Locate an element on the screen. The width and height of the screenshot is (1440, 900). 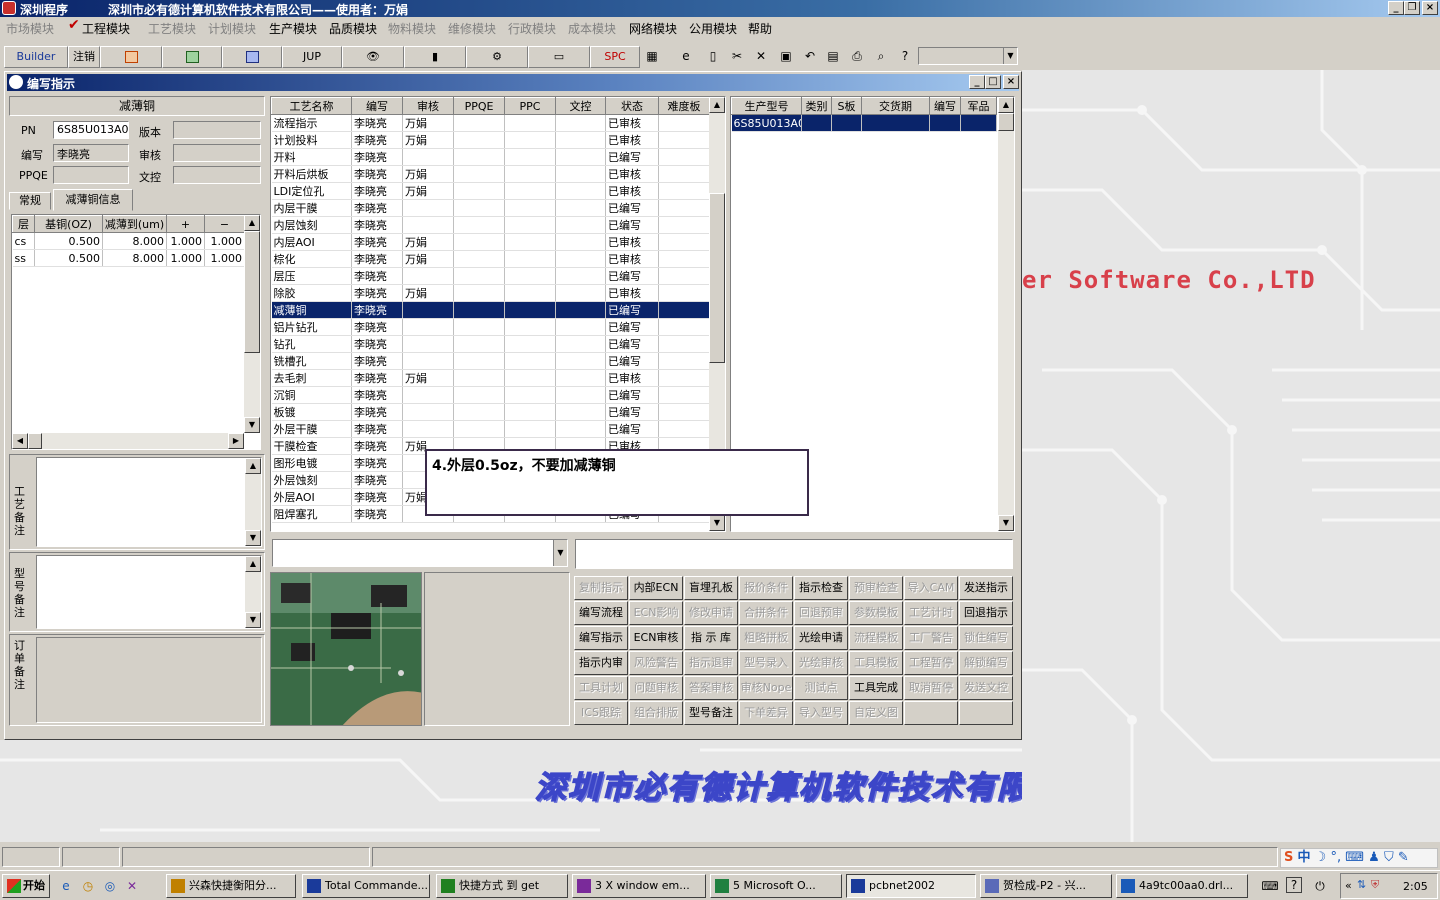
ppqe-field is located at coordinates (91, 175).